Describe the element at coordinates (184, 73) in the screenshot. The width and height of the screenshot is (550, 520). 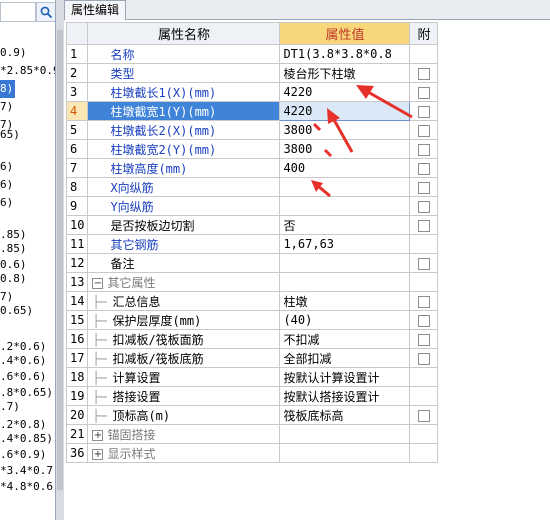
I see `property-name-cell: 类型` at that location.